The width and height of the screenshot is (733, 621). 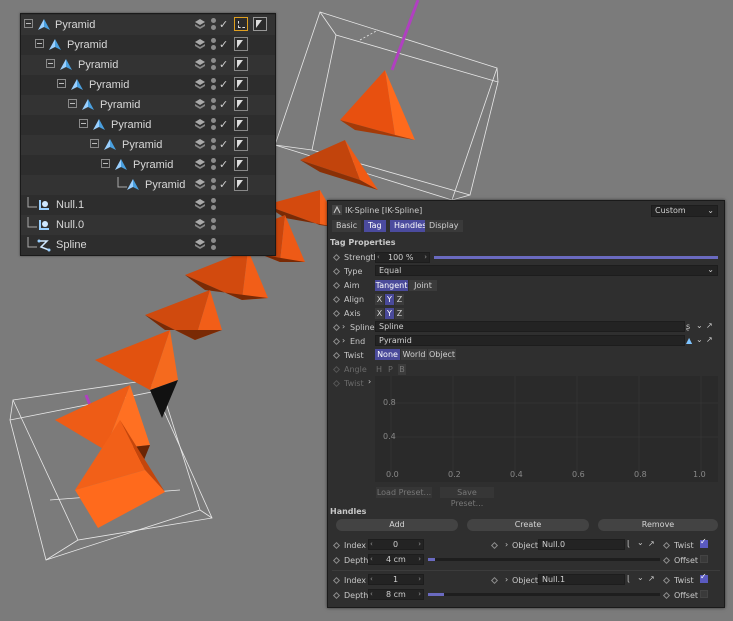 I want to click on align-y-button: Y, so click(x=389, y=299).